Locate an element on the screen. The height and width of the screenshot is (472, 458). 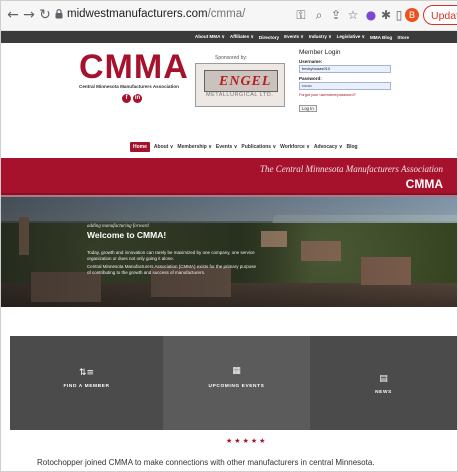
list-icon: ⇅≡ is located at coordinates (86, 373).